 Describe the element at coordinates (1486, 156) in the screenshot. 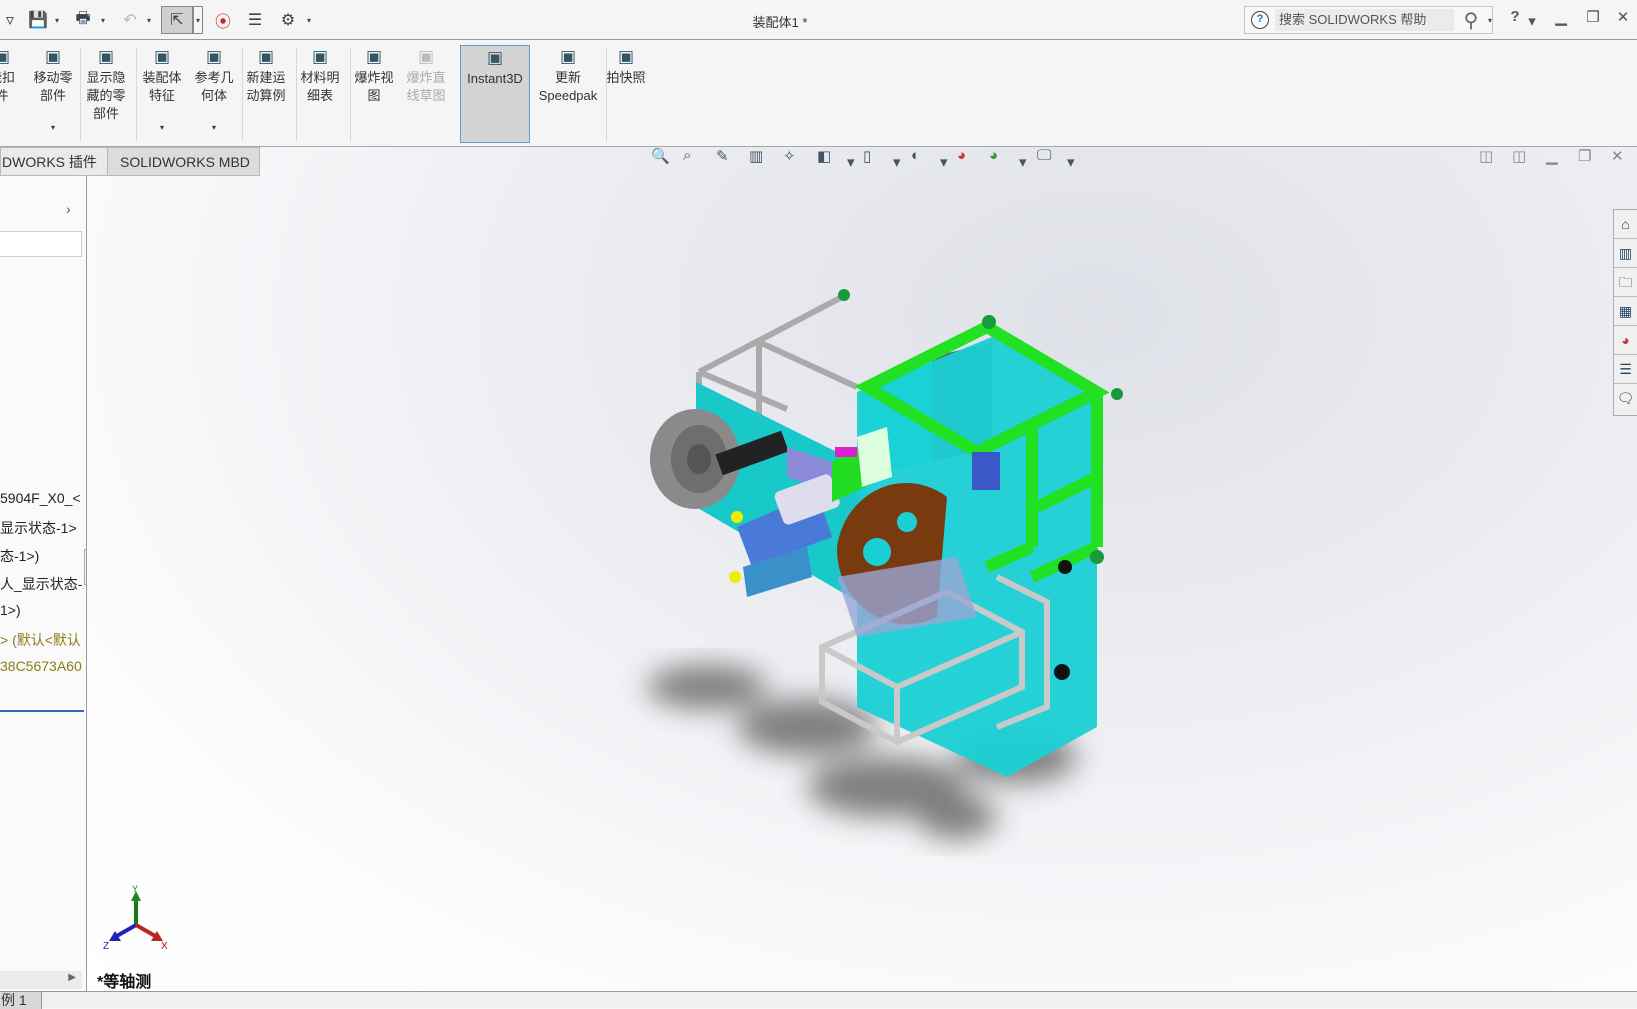

I see `tile-left-icon: ◫` at that location.